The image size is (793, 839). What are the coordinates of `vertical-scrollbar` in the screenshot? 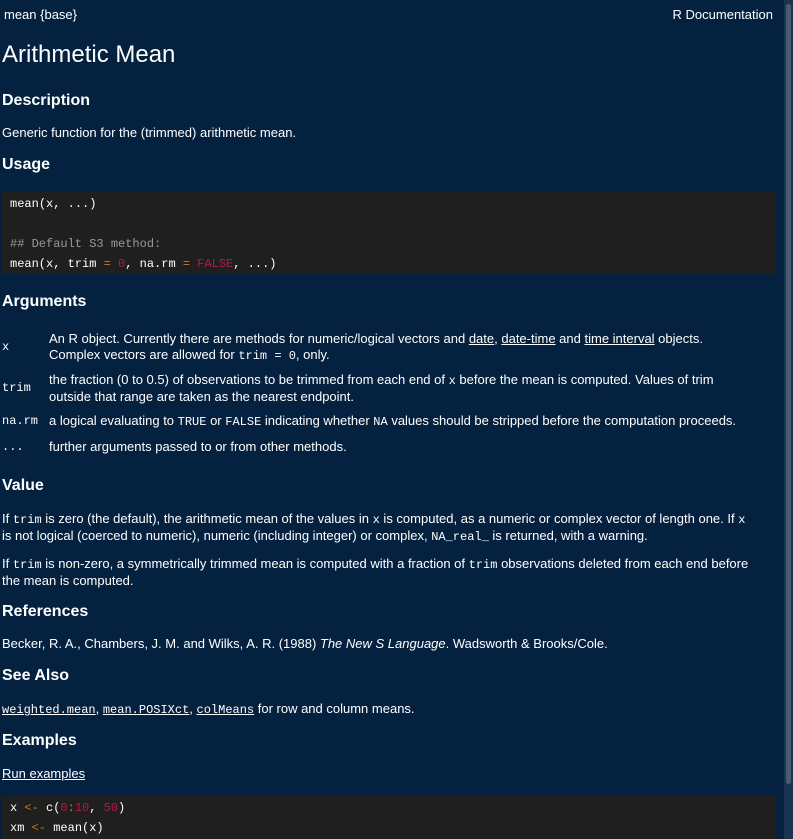 It's located at (788, 419).